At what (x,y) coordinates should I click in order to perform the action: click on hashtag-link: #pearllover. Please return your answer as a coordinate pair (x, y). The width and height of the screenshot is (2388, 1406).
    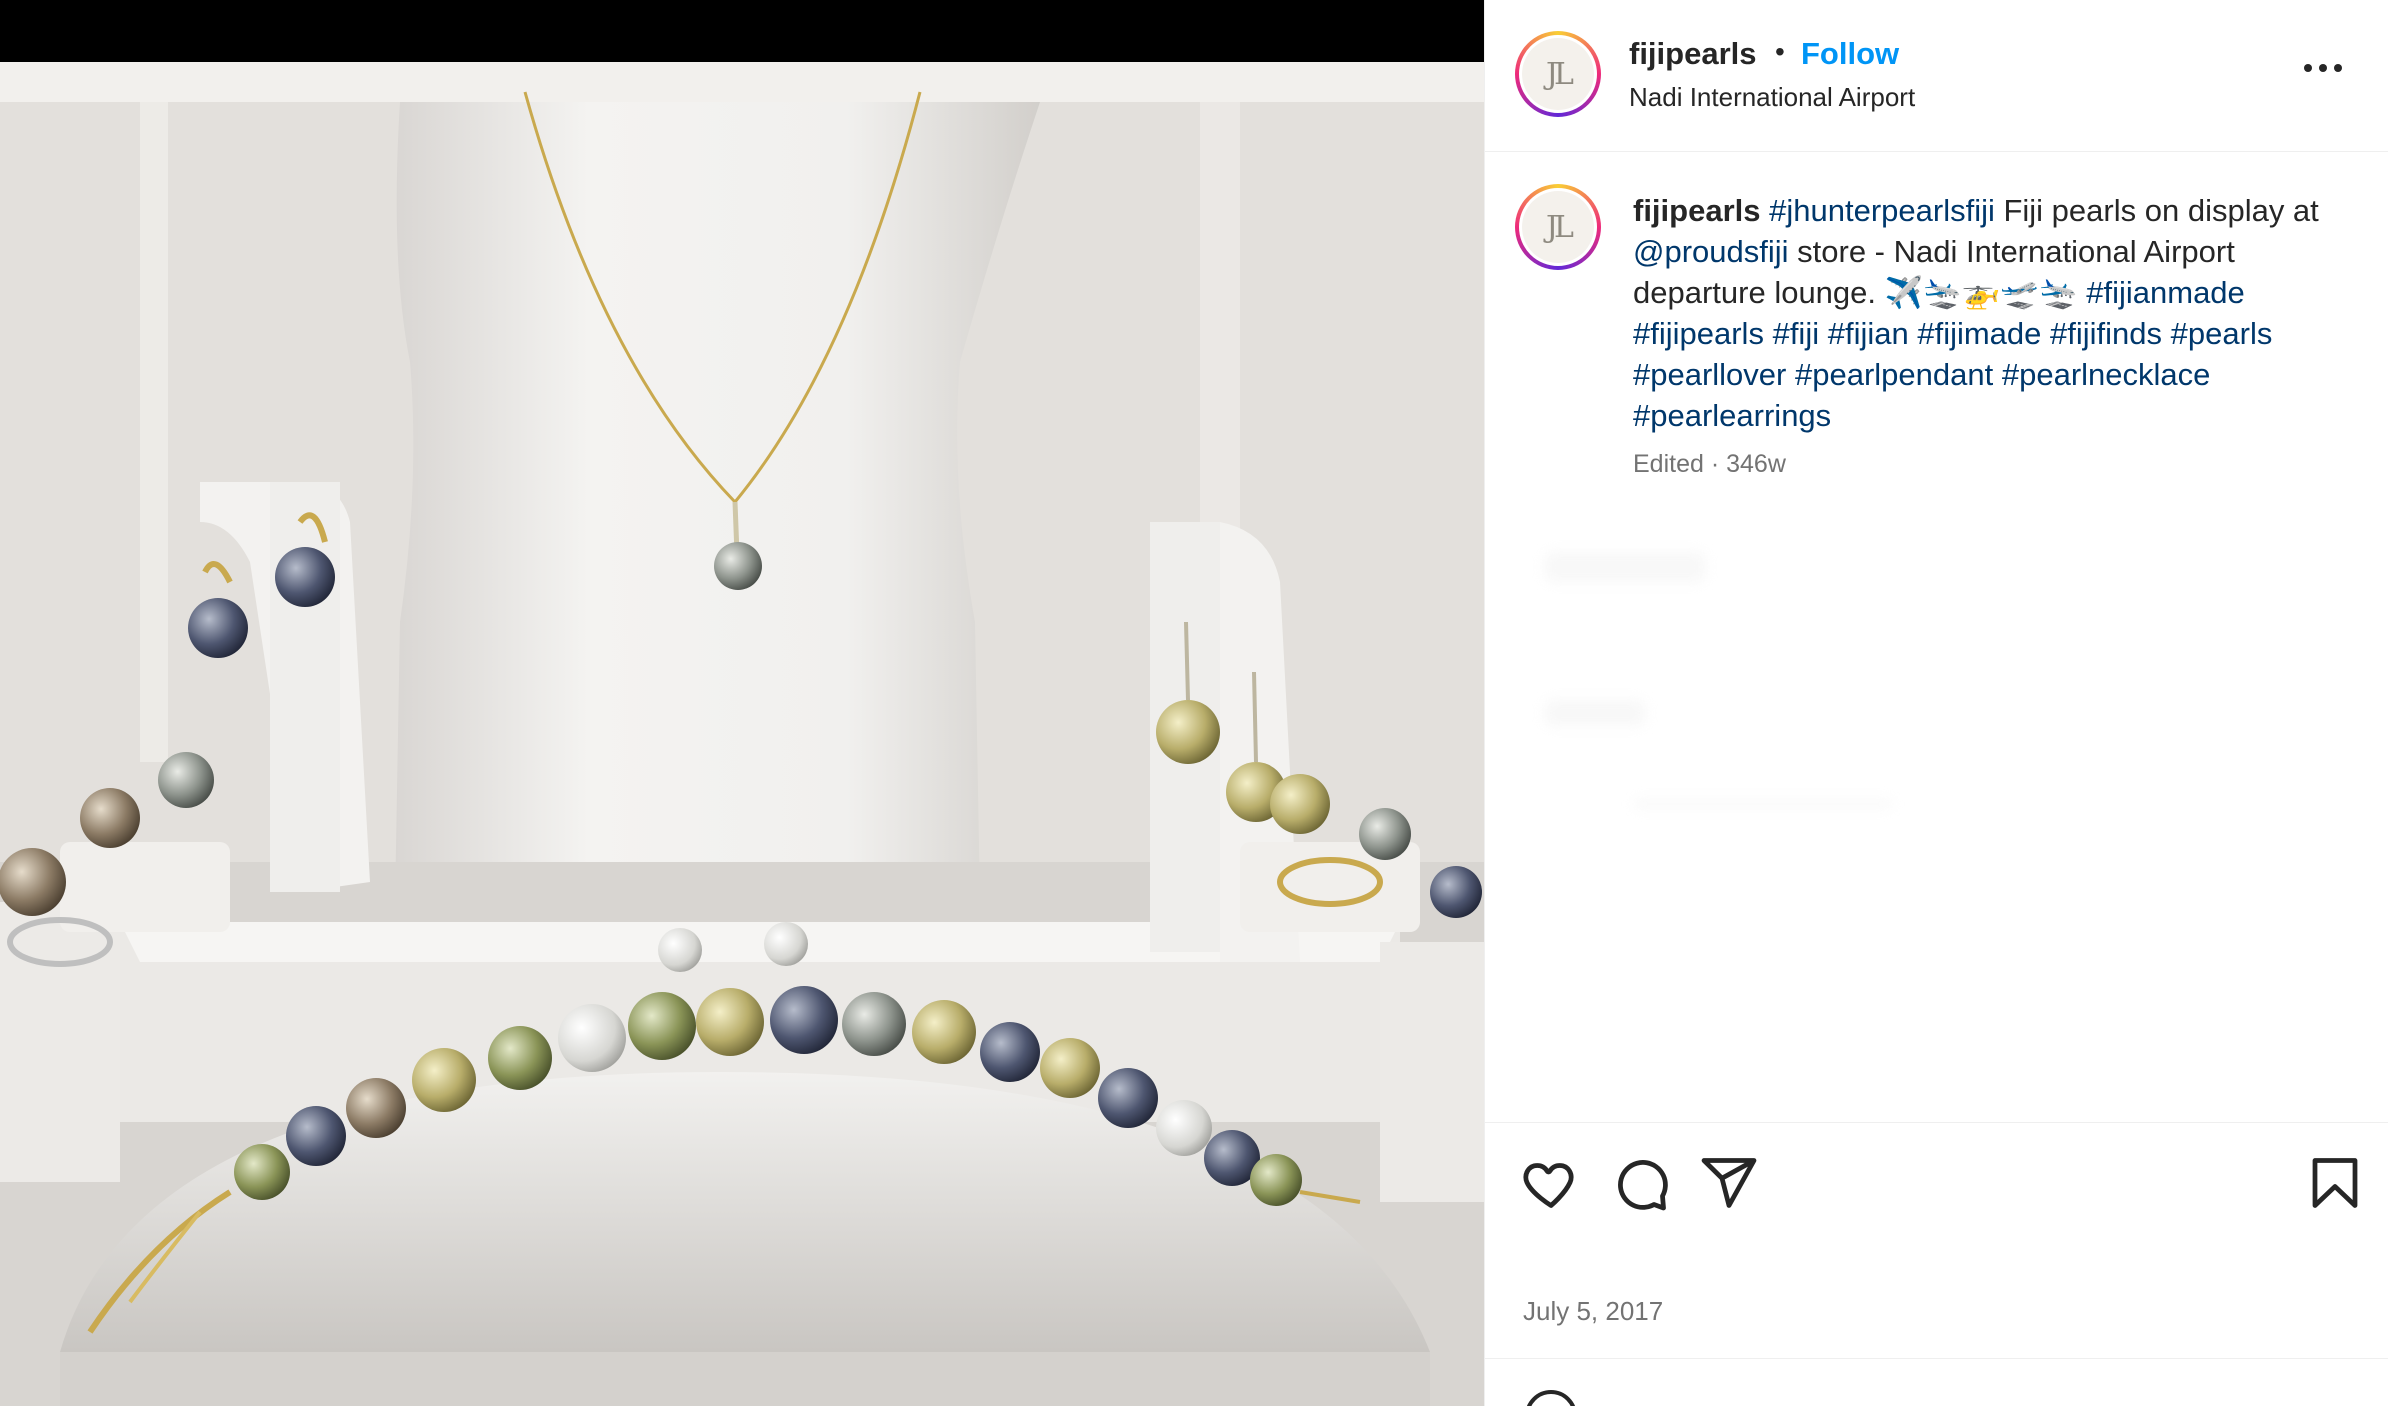
    Looking at the image, I should click on (1709, 374).